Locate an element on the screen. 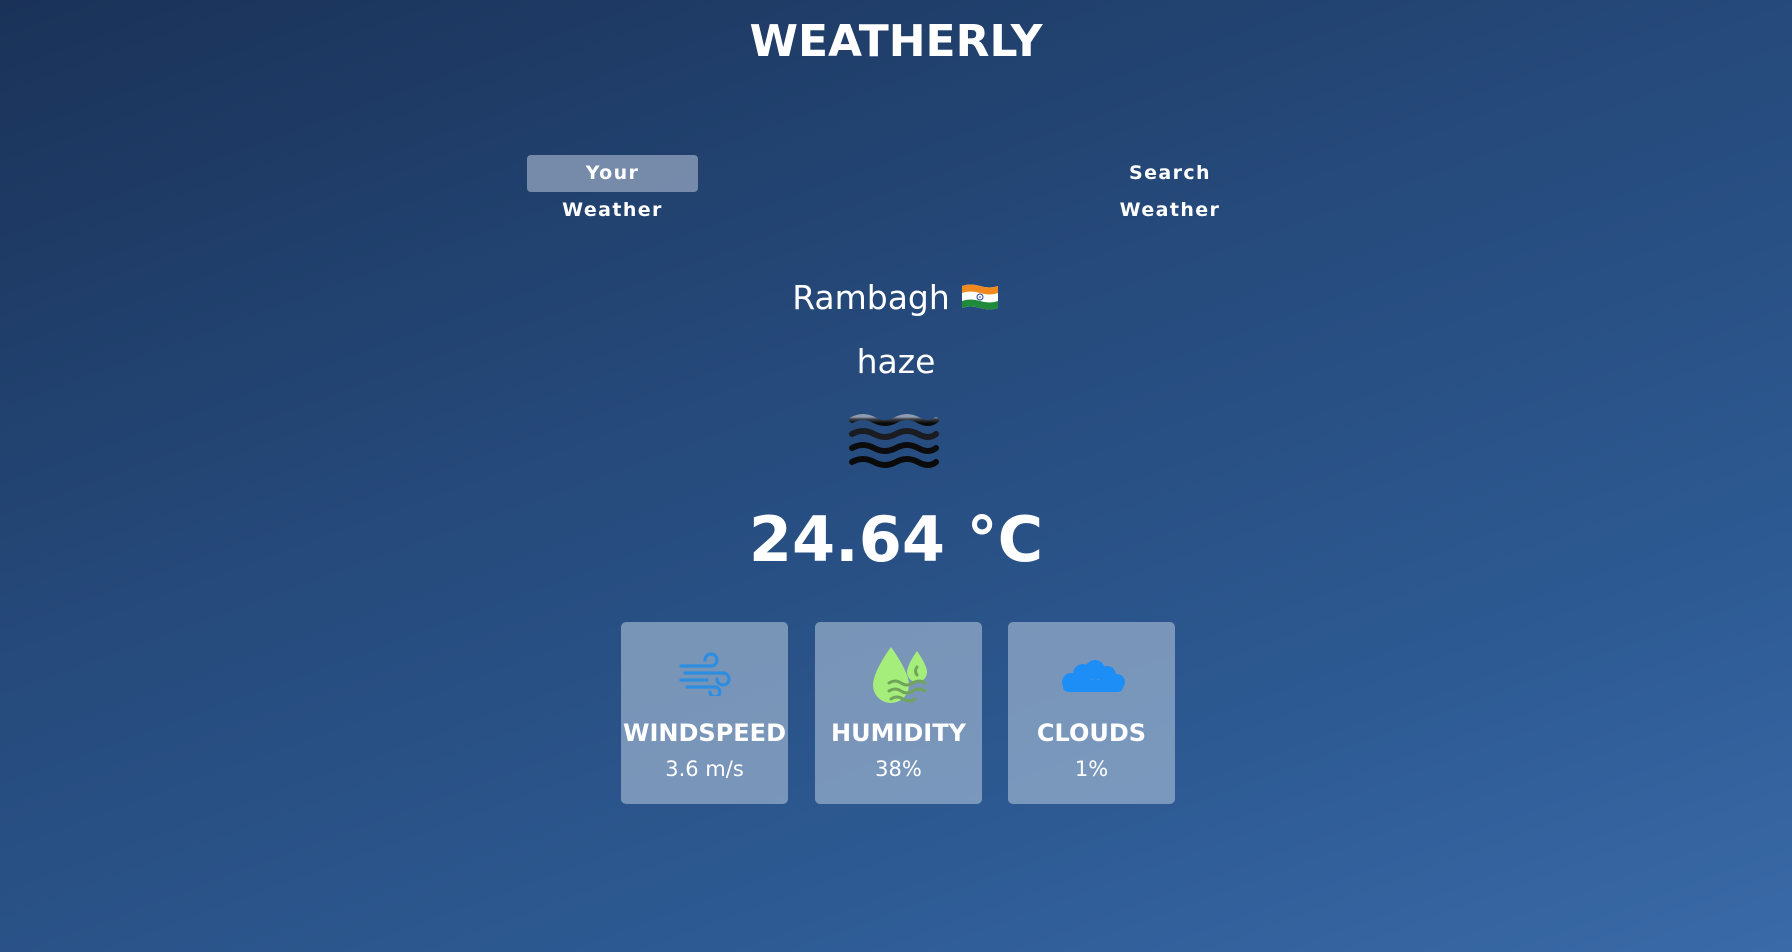 This screenshot has height=952, width=1792. humidity-card: HUMIDITY 38% is located at coordinates (898, 713).